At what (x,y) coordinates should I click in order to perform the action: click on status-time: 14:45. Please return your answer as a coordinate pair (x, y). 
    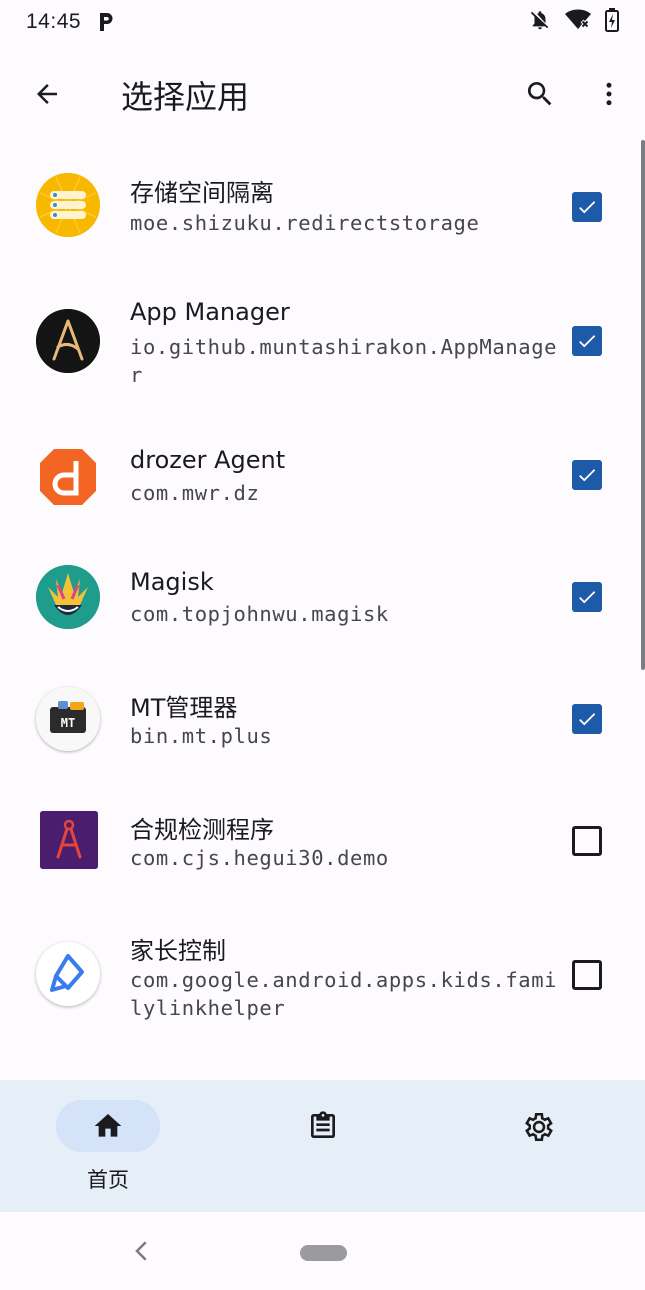
    Looking at the image, I should click on (54, 21).